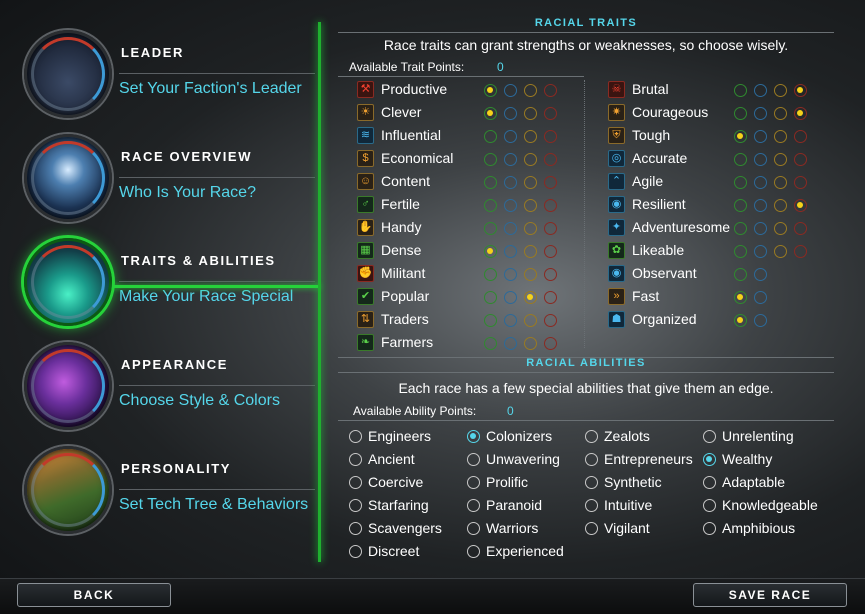 The width and height of the screenshot is (865, 614). What do you see at coordinates (524, 530) in the screenshot?
I see `ability-option-warriors: Warriors` at bounding box center [524, 530].